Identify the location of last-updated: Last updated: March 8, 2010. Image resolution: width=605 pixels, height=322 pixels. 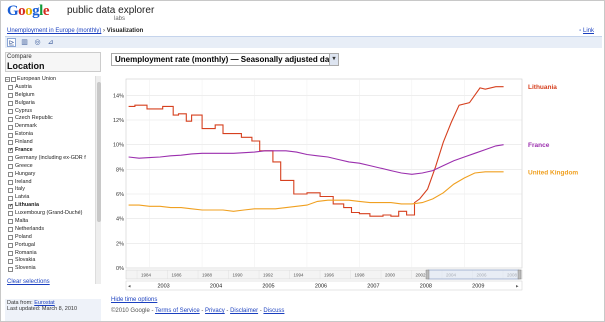
(42, 309).